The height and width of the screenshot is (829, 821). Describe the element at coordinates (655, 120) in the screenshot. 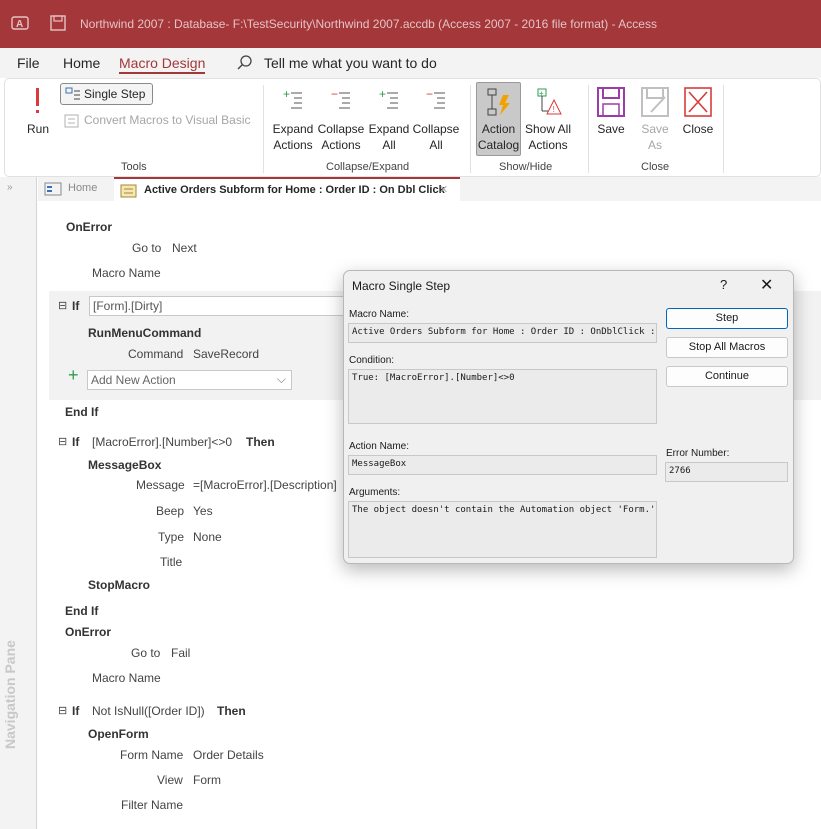

I see `save-as-button: Save As` at that location.